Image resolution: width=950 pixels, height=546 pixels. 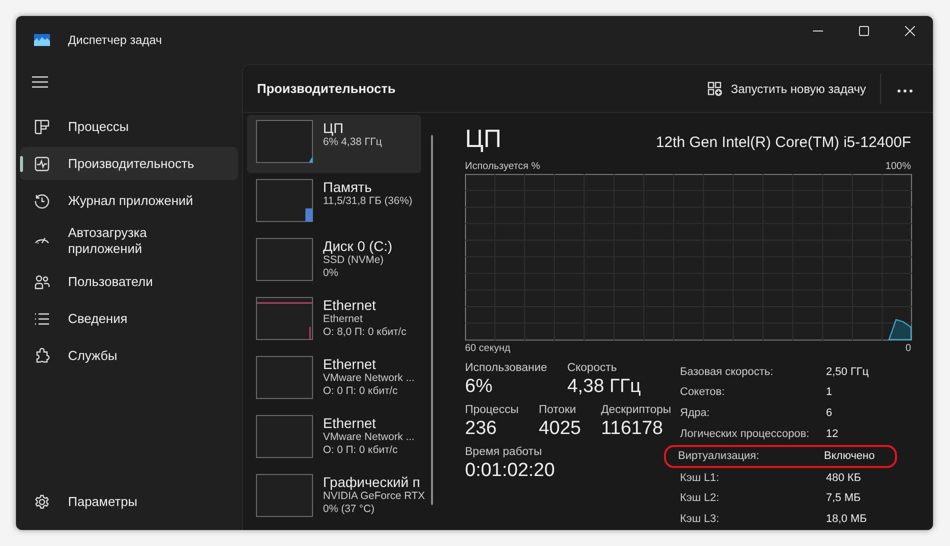 I want to click on users-icon, so click(x=42, y=282).